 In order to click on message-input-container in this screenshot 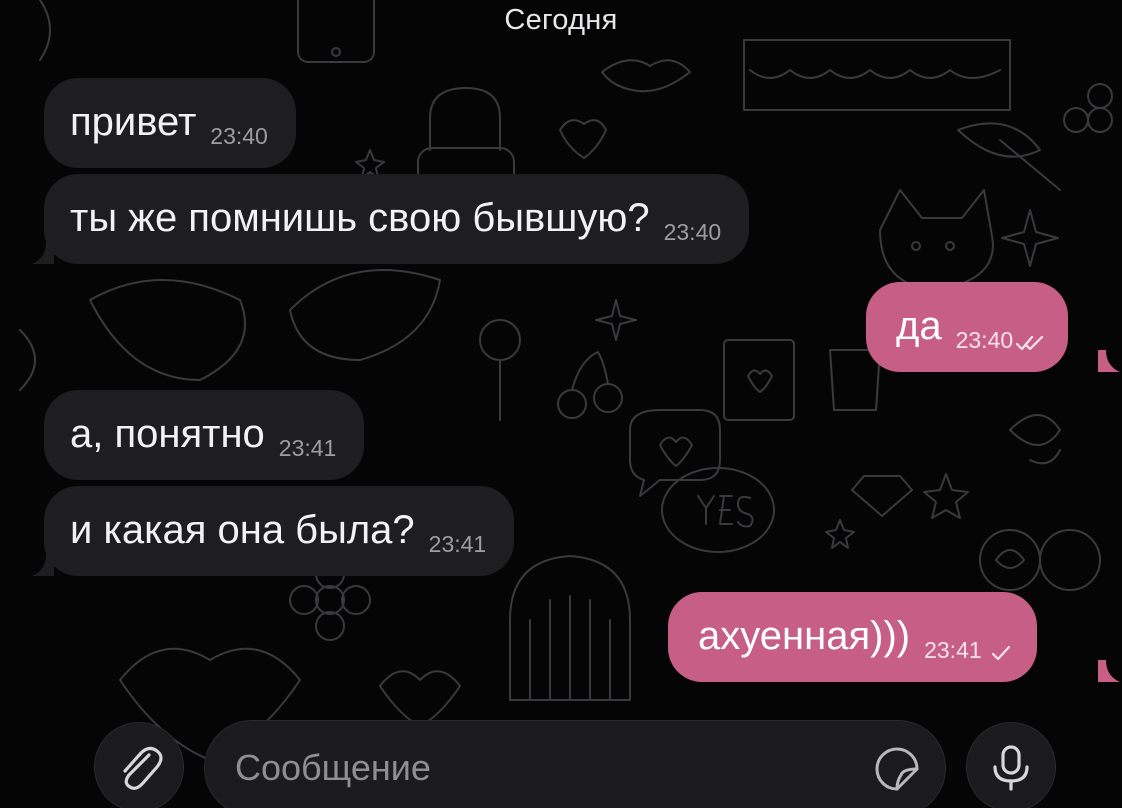, I will do `click(575, 764)`.